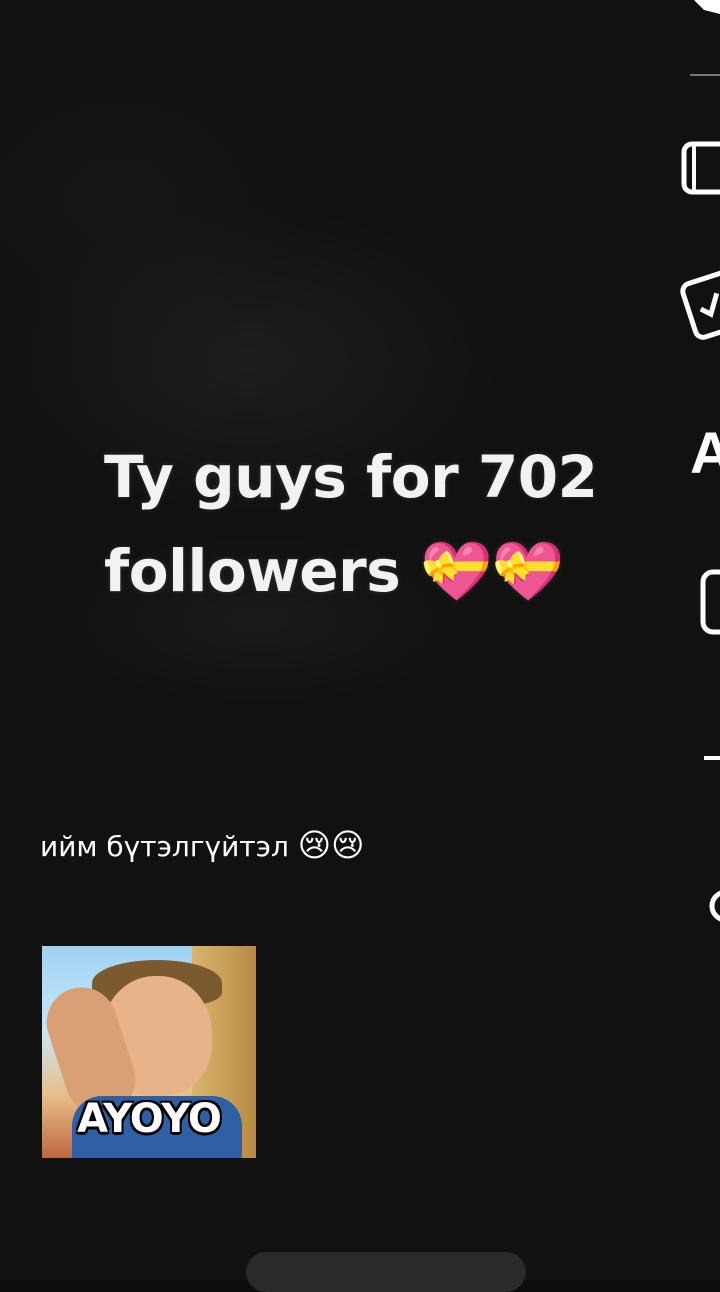  What do you see at coordinates (713, 906) in the screenshot?
I see `more-icon` at bounding box center [713, 906].